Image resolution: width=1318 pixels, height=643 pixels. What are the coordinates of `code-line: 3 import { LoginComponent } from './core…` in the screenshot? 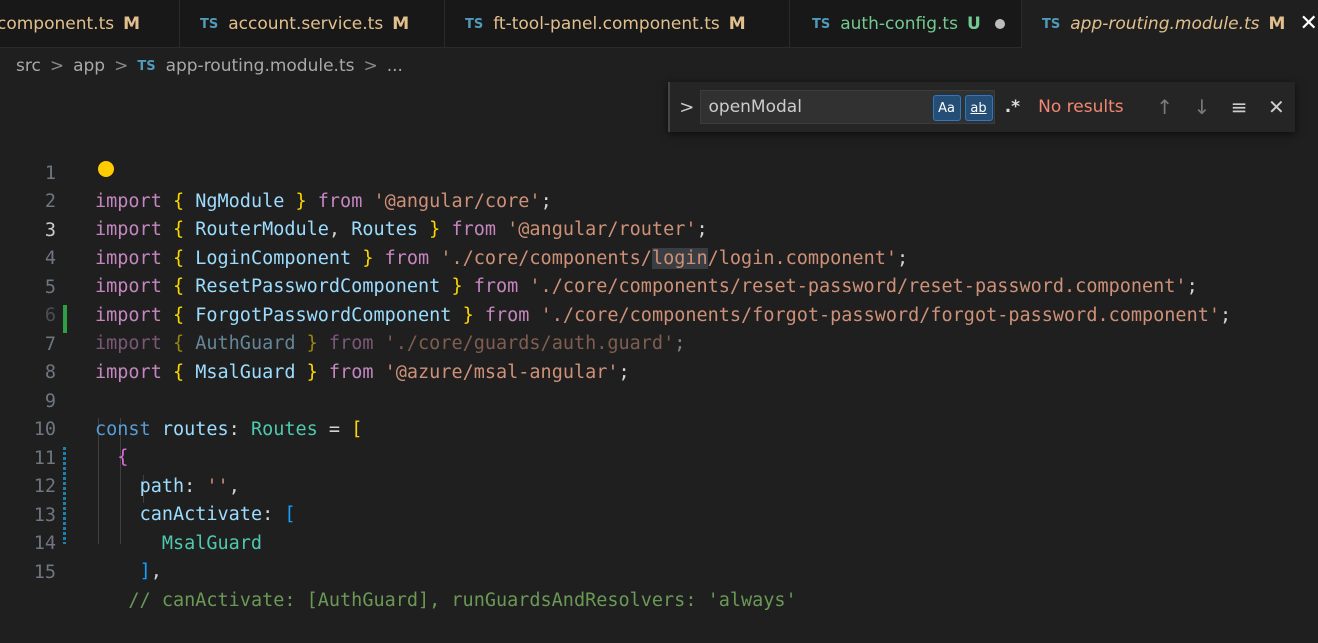 It's located at (659, 229).